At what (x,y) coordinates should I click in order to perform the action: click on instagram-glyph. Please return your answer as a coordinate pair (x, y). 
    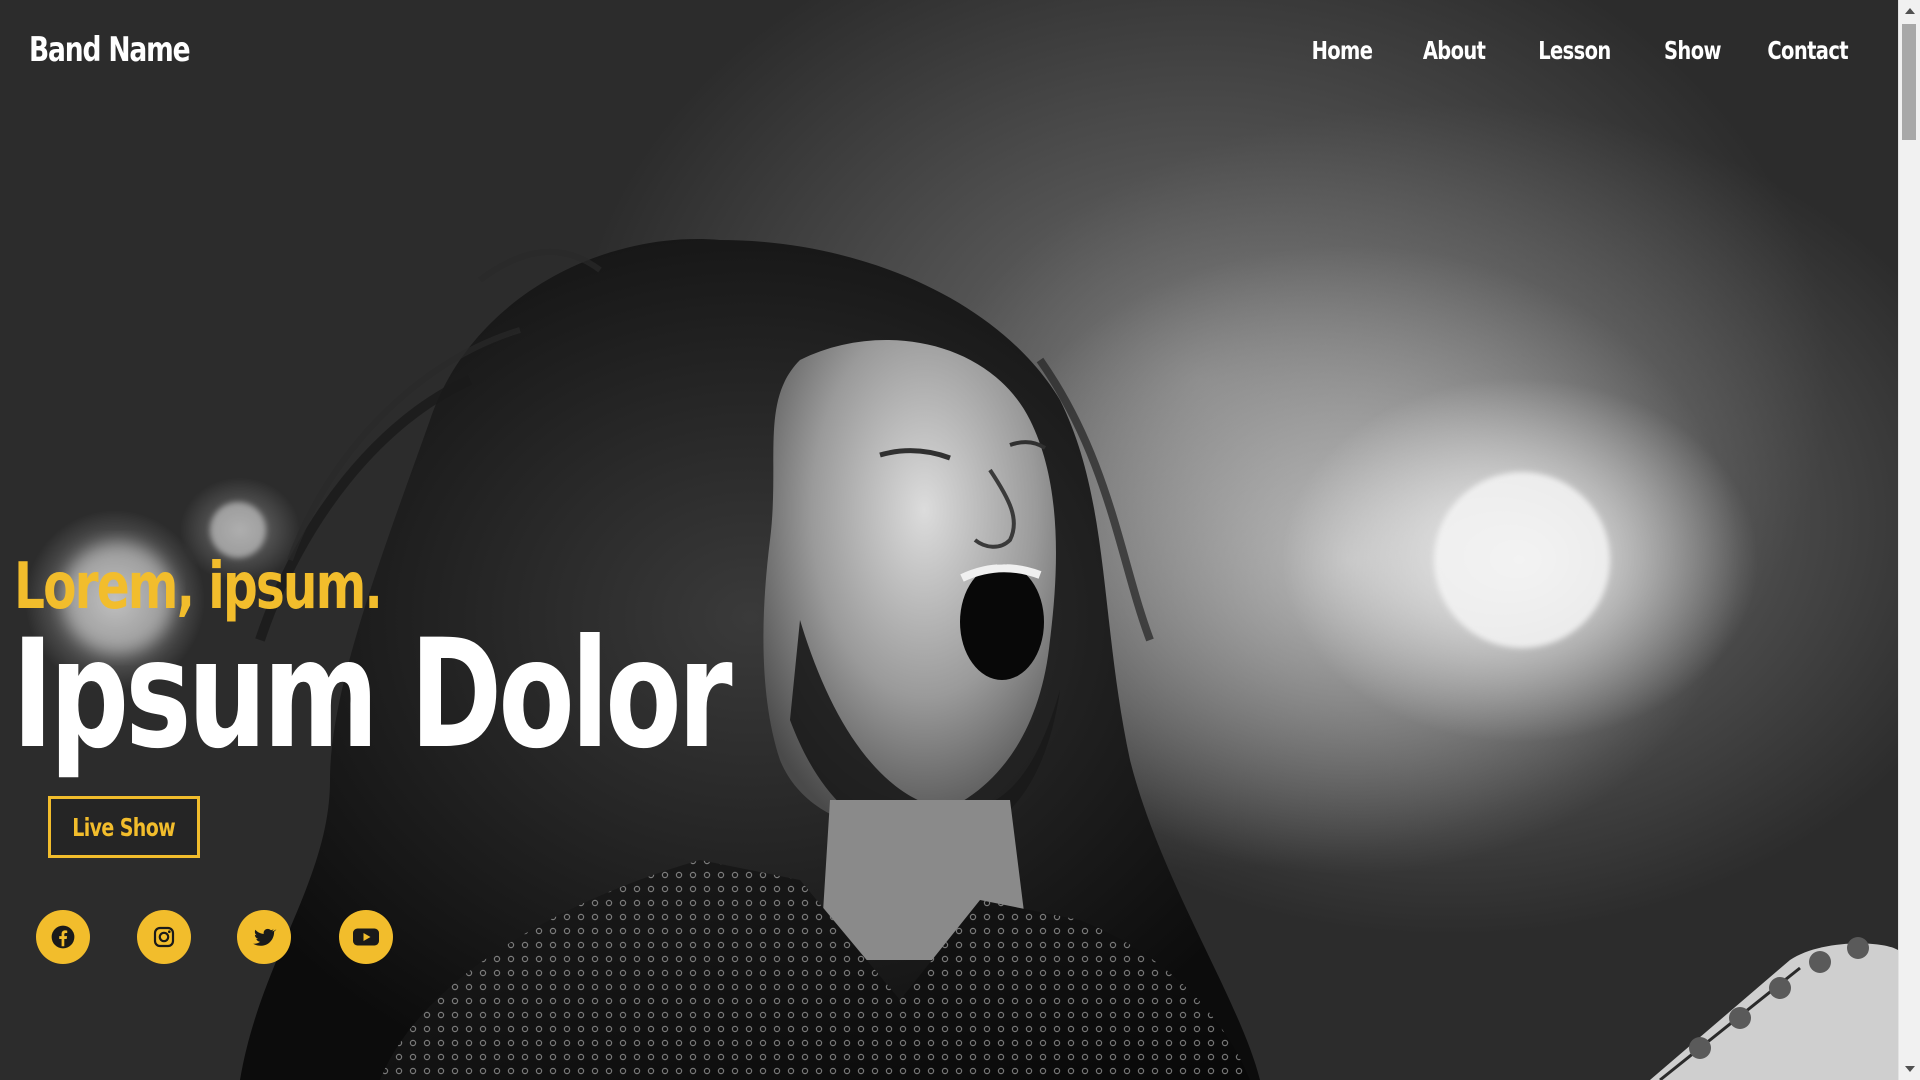
    Looking at the image, I should click on (164, 937).